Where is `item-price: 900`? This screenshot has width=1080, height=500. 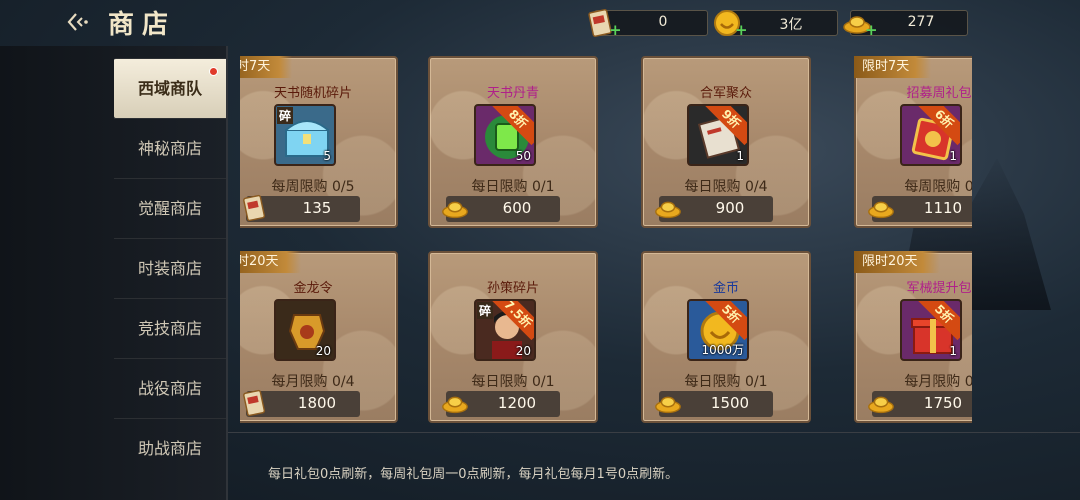
item-price: 900 is located at coordinates (730, 208).